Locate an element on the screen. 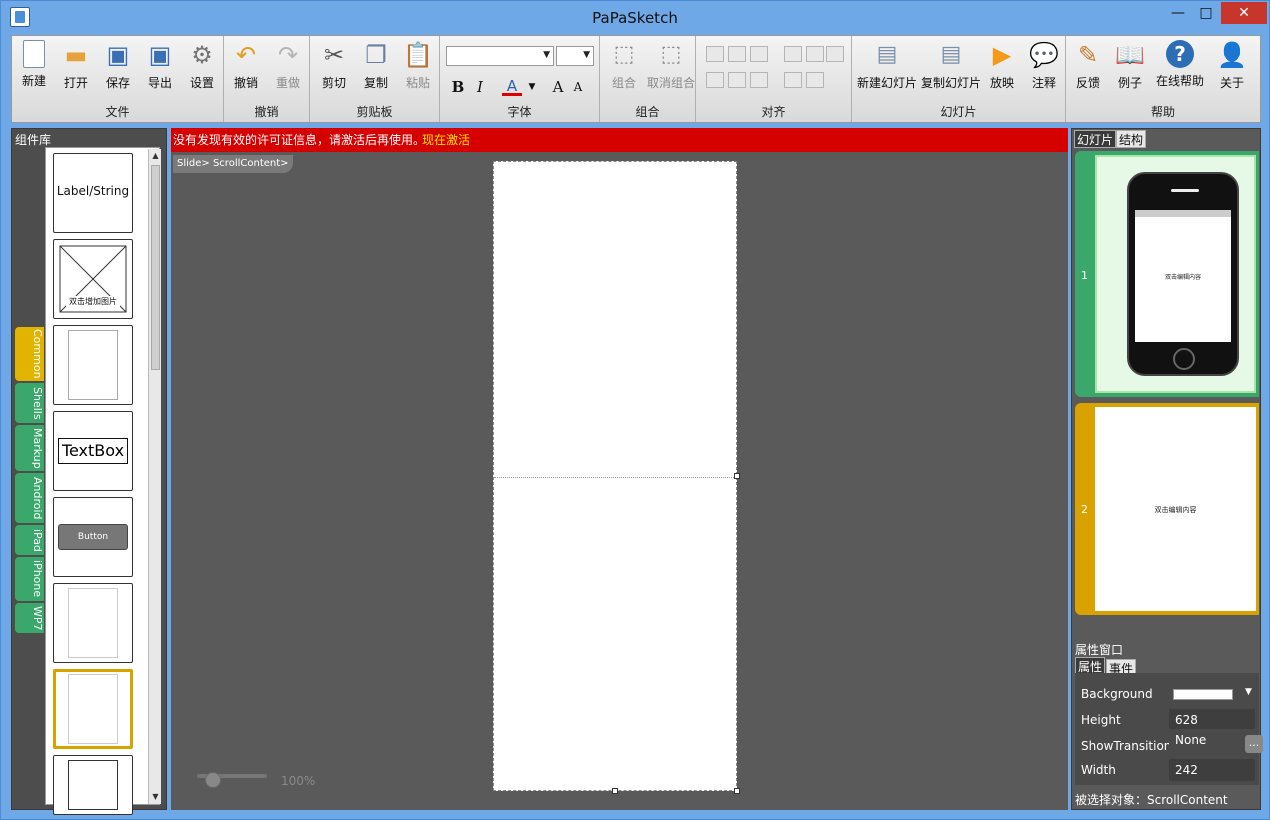  ungroup-button: ⬚ 取消组合 is located at coordinates (671, 65).